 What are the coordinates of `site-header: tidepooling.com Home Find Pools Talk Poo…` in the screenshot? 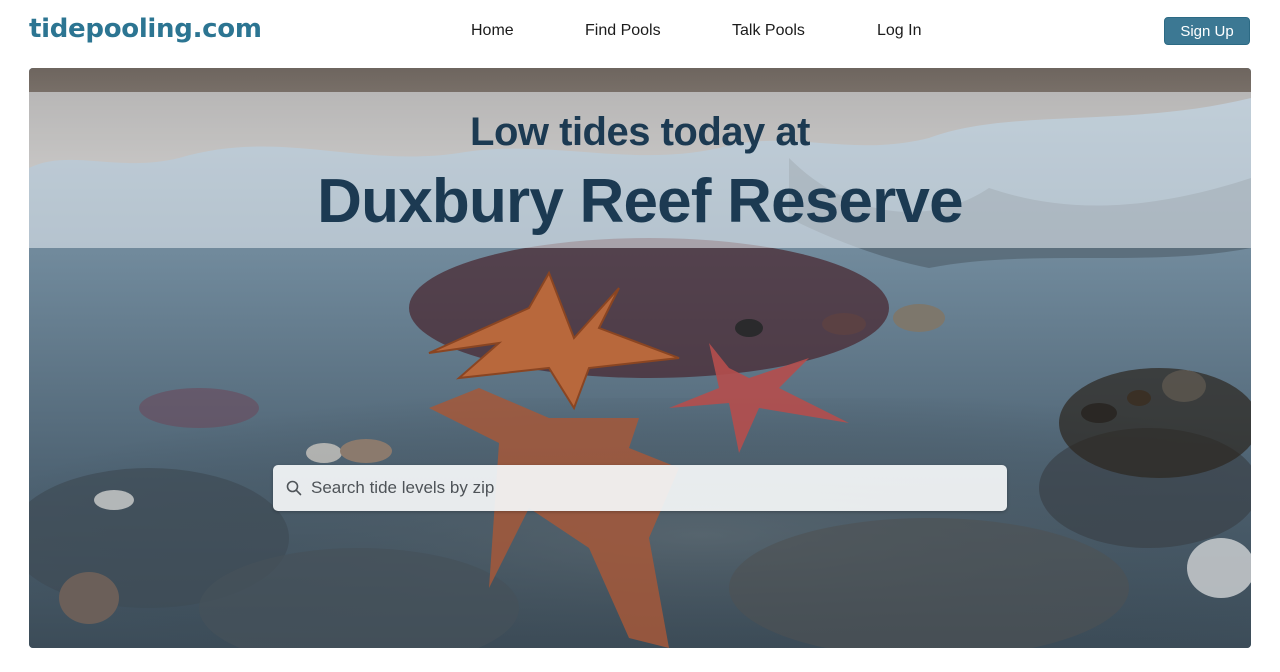 It's located at (640, 33).